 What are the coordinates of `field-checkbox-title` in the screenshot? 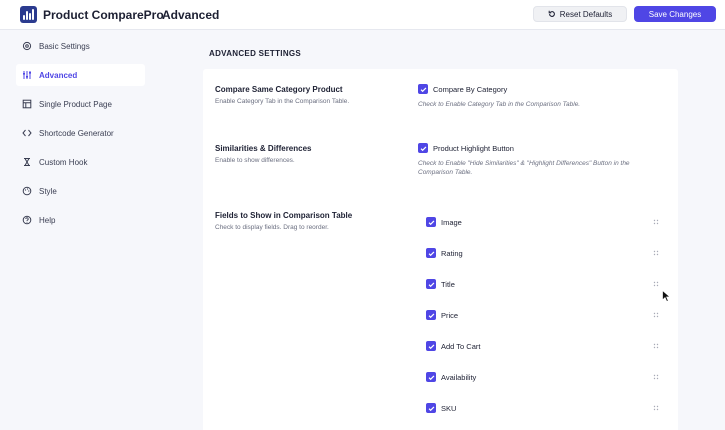 It's located at (431, 284).